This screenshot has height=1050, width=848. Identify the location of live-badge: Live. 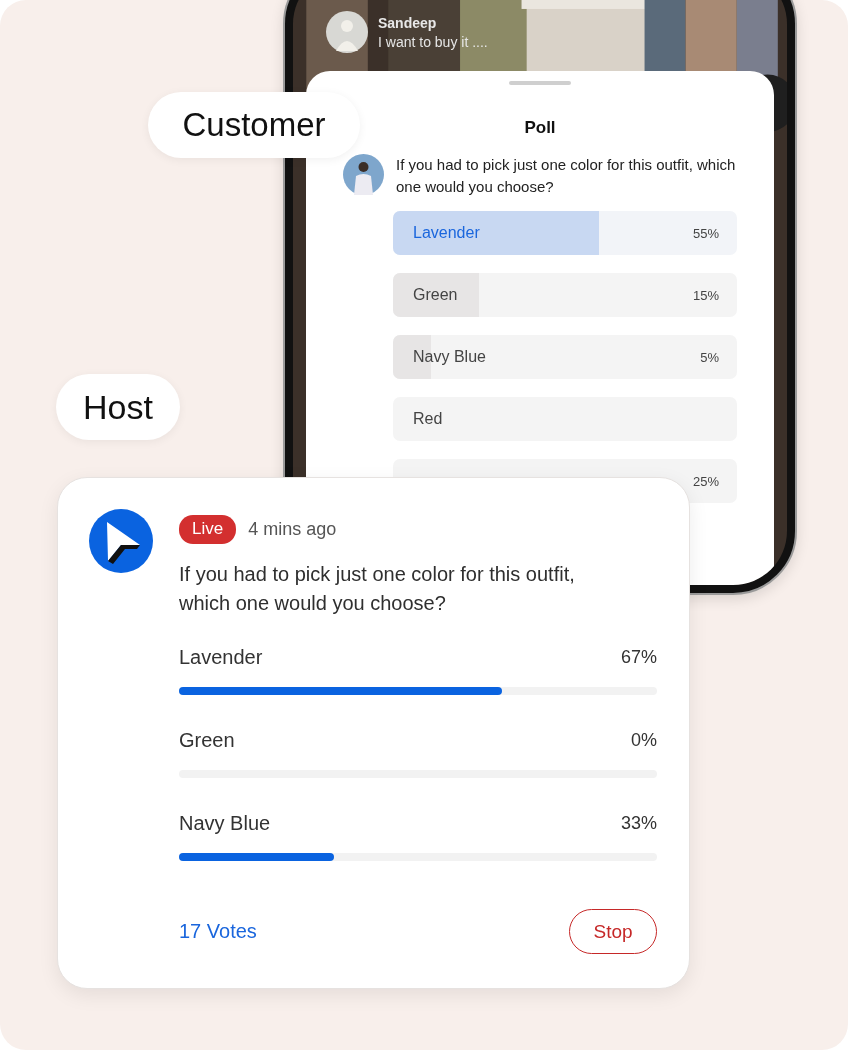
(208, 529).